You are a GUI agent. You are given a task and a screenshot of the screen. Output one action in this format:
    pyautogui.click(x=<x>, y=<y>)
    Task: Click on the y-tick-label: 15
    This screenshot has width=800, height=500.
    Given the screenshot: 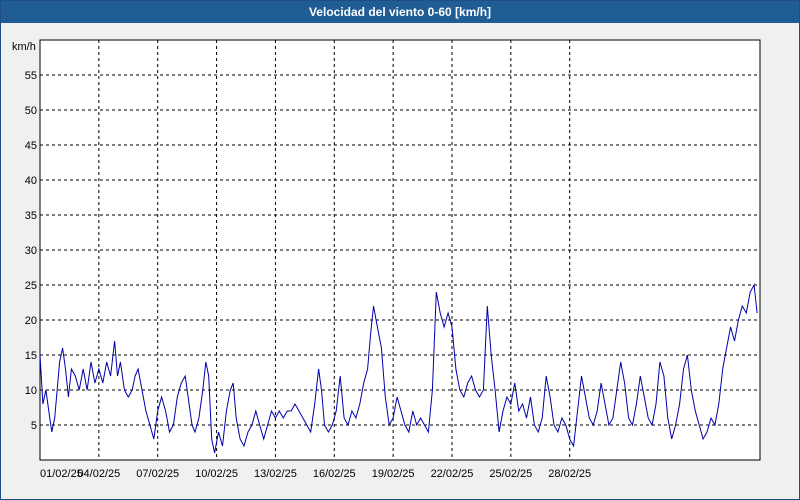 What is the action you would take?
    pyautogui.click(x=31, y=356)
    